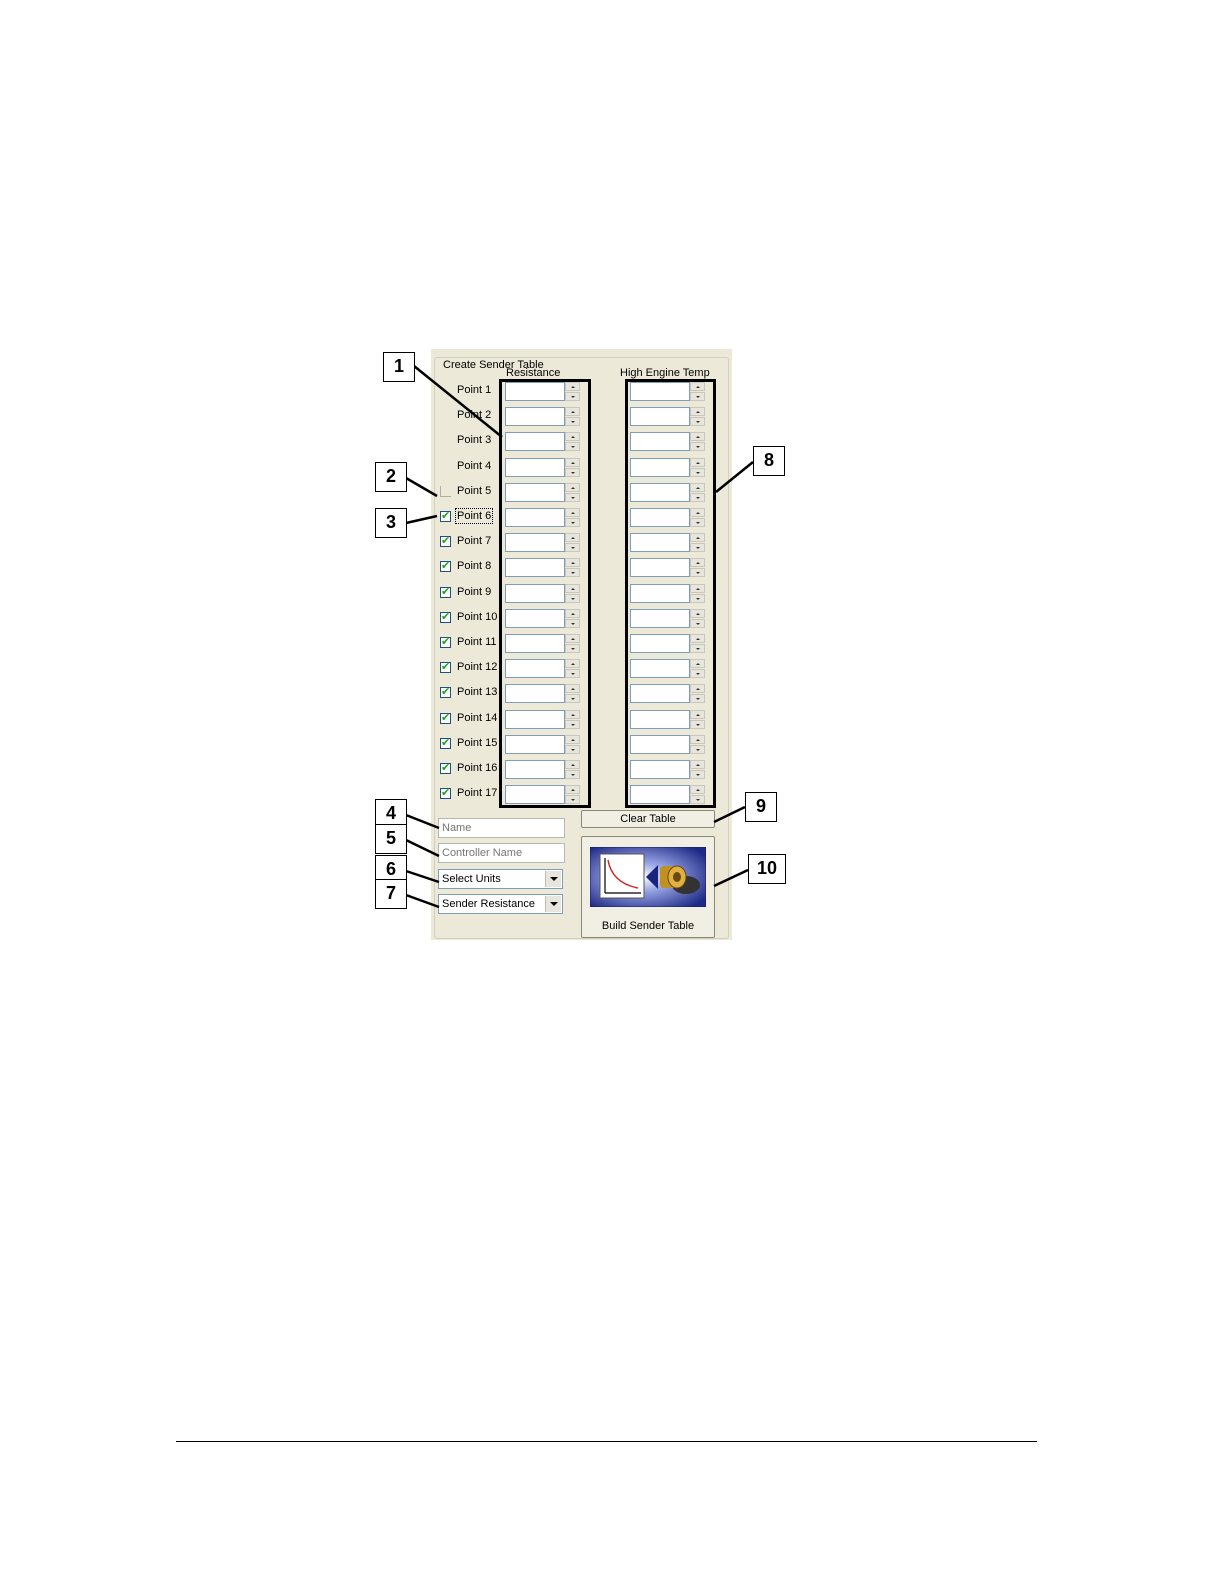 Image resolution: width=1224 pixels, height=1584 pixels. Describe the element at coordinates (391, 839) in the screenshot. I see `callout-5: 5` at that location.